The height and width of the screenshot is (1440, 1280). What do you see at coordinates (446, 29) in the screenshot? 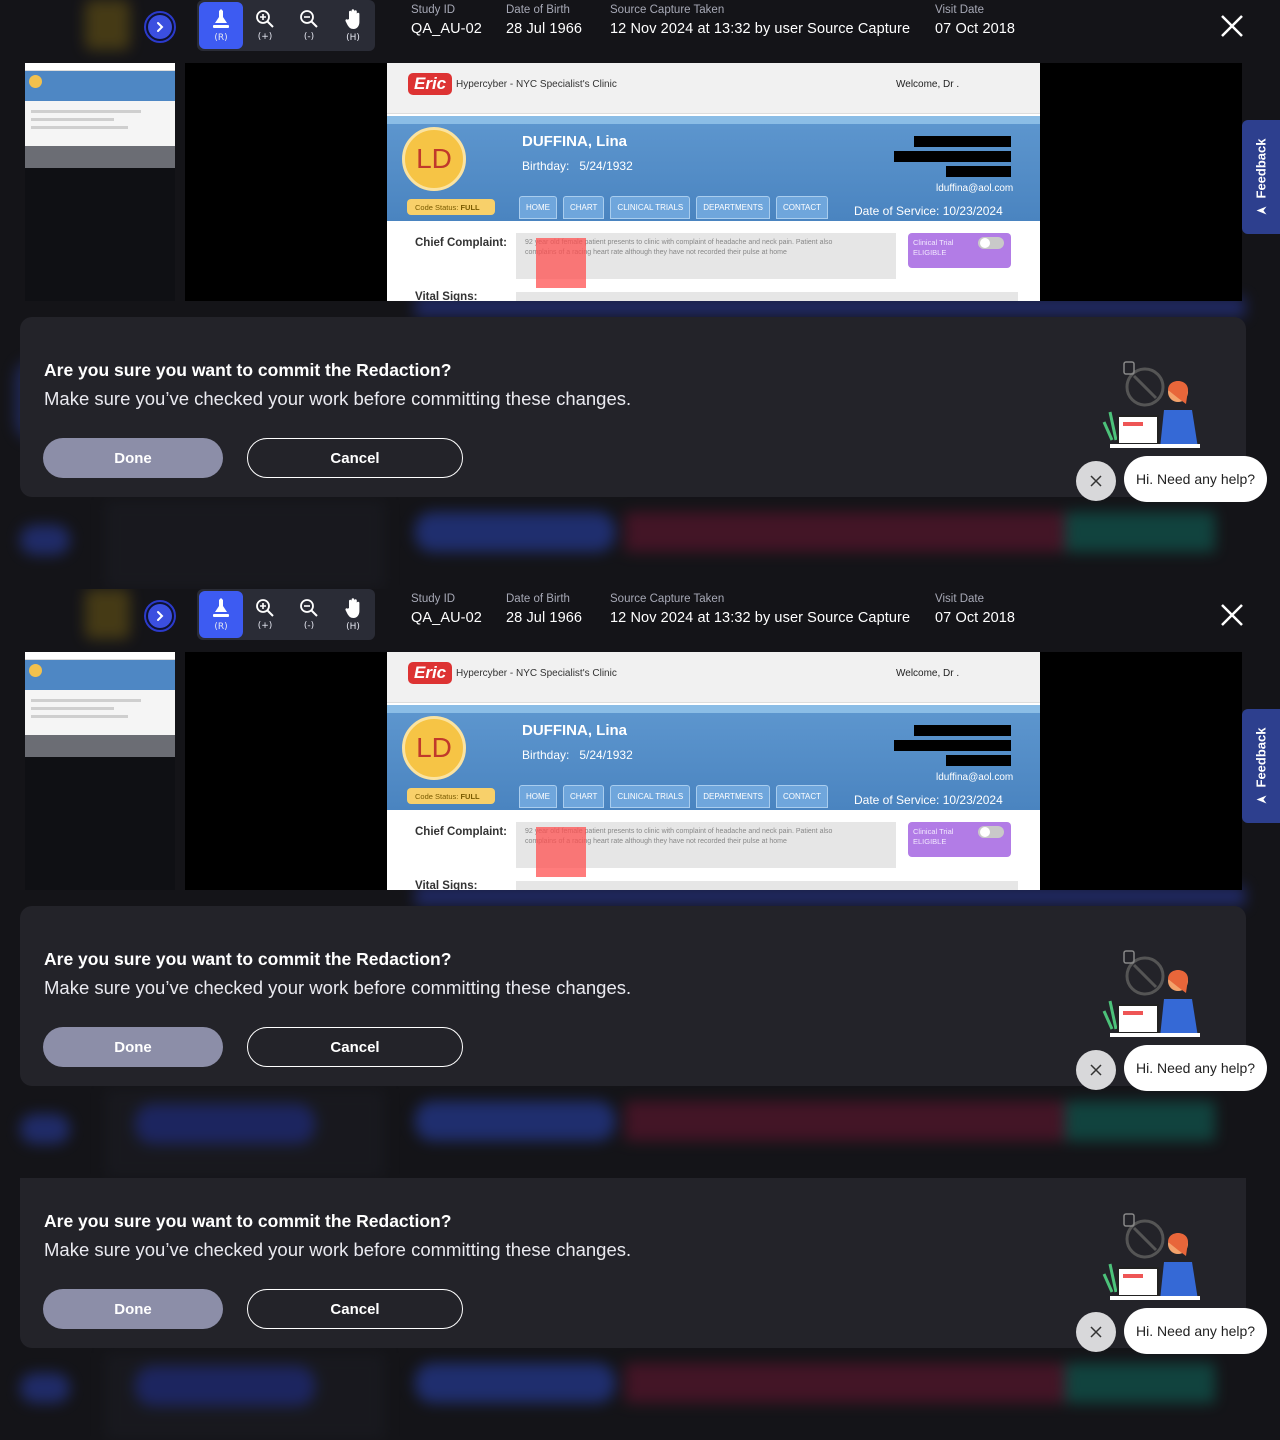
I see `study-id-value: QA_AU-02` at bounding box center [446, 29].